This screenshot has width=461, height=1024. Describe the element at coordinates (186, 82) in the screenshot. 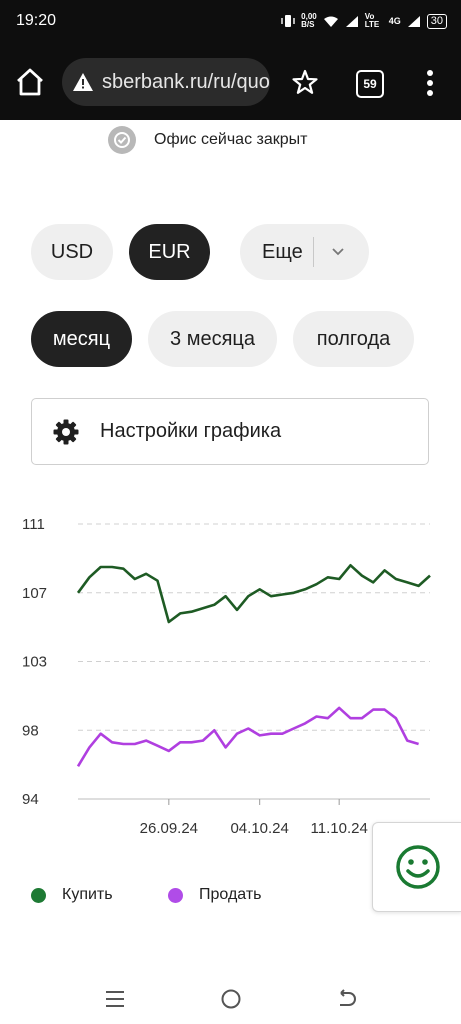

I see `url-text: sberbank.ru/ru/quotes` at that location.